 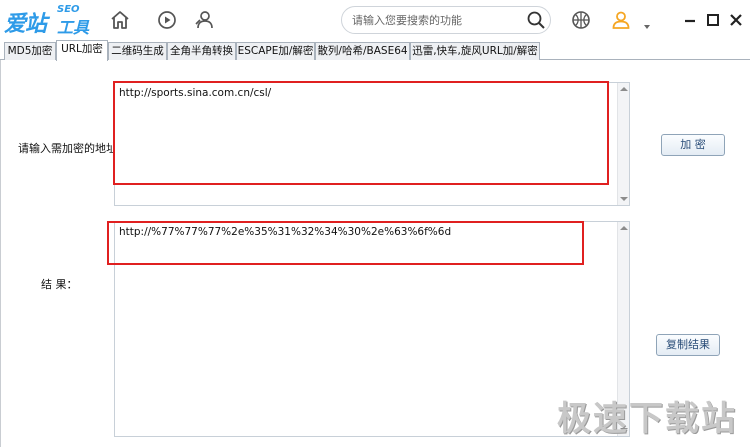 I want to click on tab-escape: ESCAPE加/解密, so click(x=275, y=51).